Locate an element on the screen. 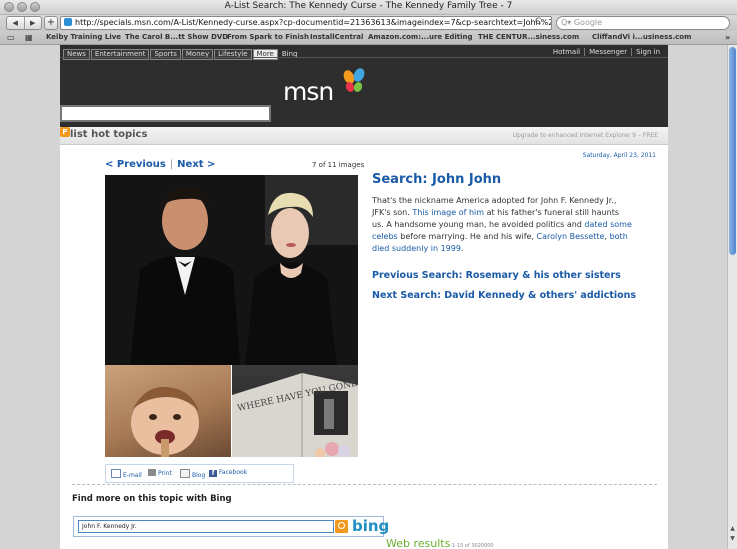 Image resolution: width=737 pixels, height=549 pixels. hot-topics-title: list hot topics is located at coordinates (109, 134).